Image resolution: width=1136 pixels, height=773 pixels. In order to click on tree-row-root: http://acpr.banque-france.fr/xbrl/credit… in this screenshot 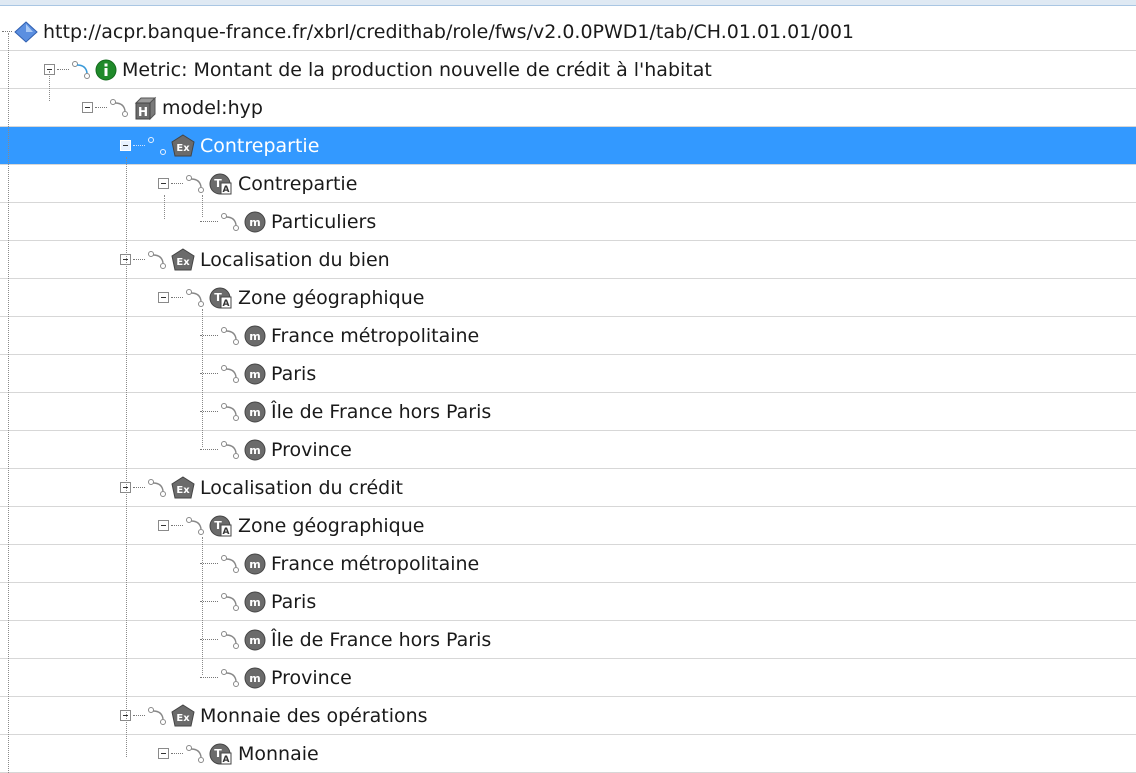, I will do `click(568, 32)`.